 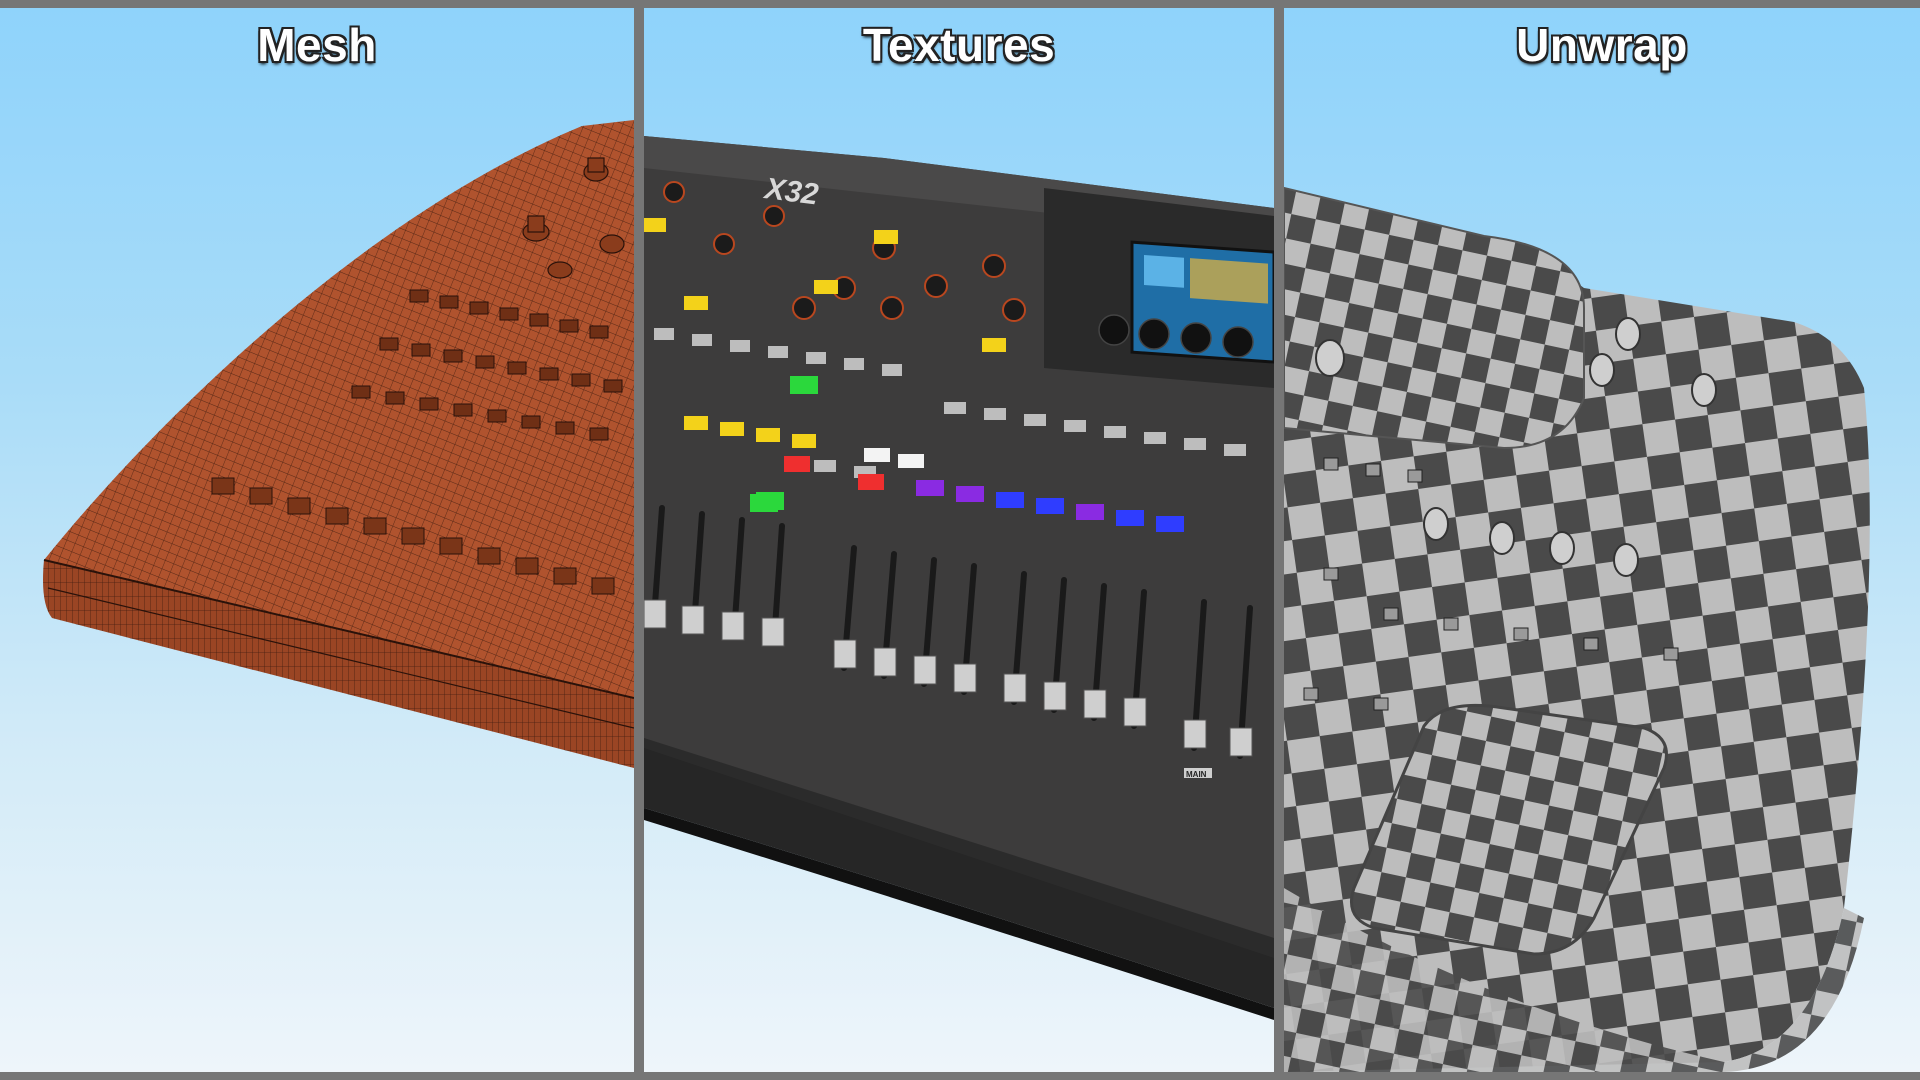 I want to click on mesh-title: Mesh, so click(x=317, y=45).